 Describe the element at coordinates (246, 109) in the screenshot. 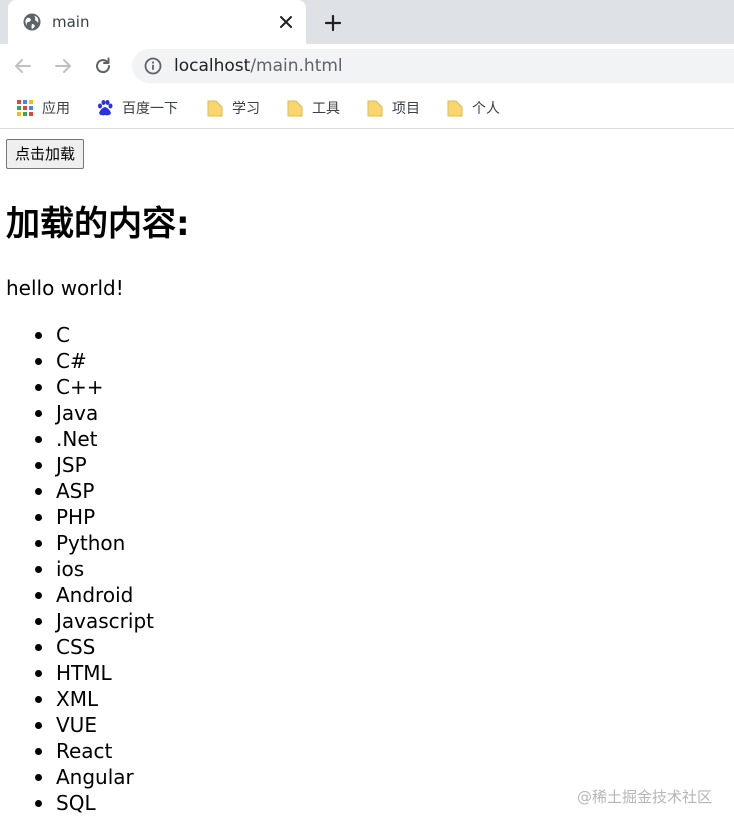

I see `bookmark-label: 学习` at that location.